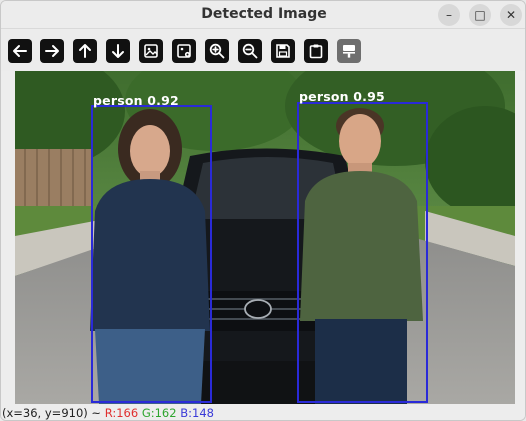  I want to click on arrow-up-icon, so click(85, 51).